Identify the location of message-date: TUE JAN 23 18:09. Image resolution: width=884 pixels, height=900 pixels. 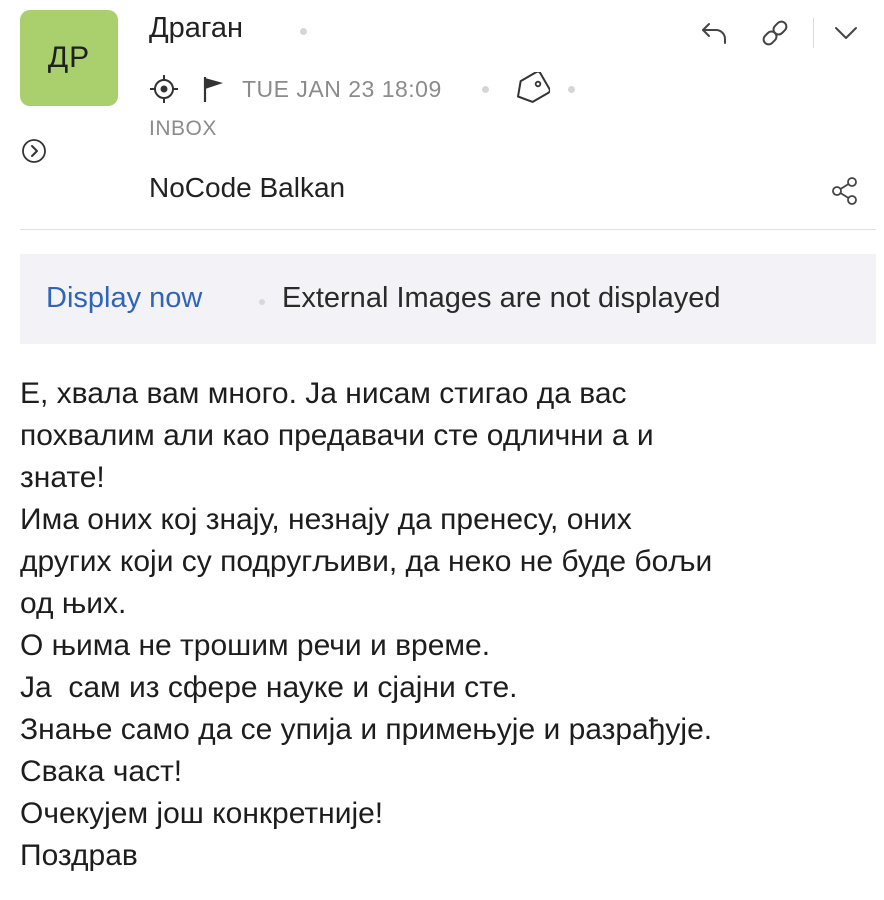
(342, 89).